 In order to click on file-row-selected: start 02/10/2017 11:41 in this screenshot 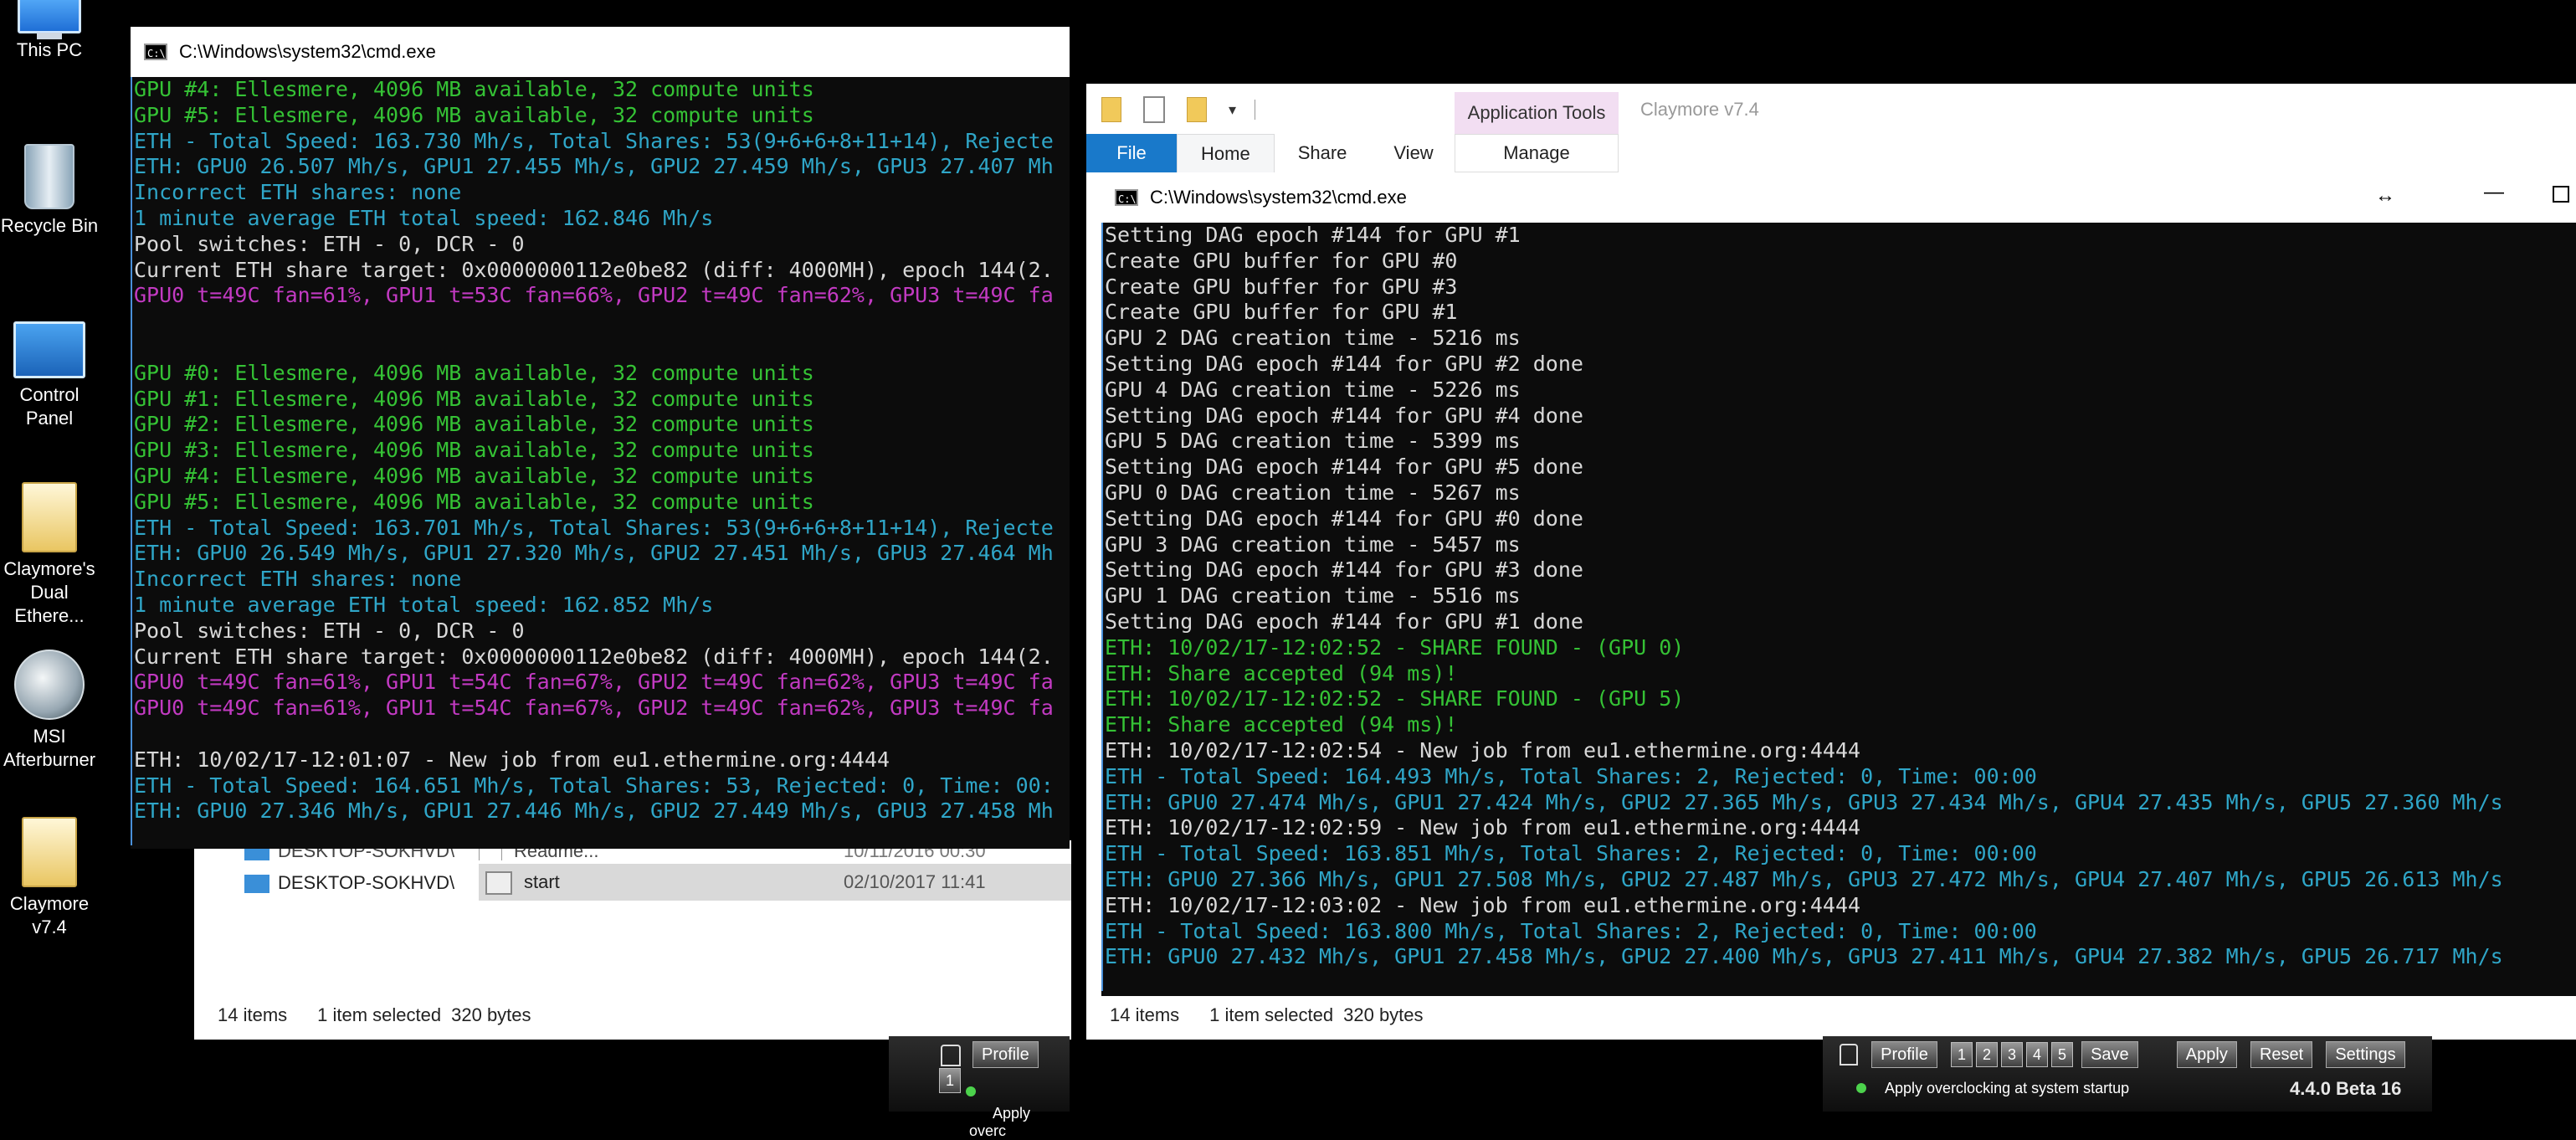, I will do `click(775, 882)`.